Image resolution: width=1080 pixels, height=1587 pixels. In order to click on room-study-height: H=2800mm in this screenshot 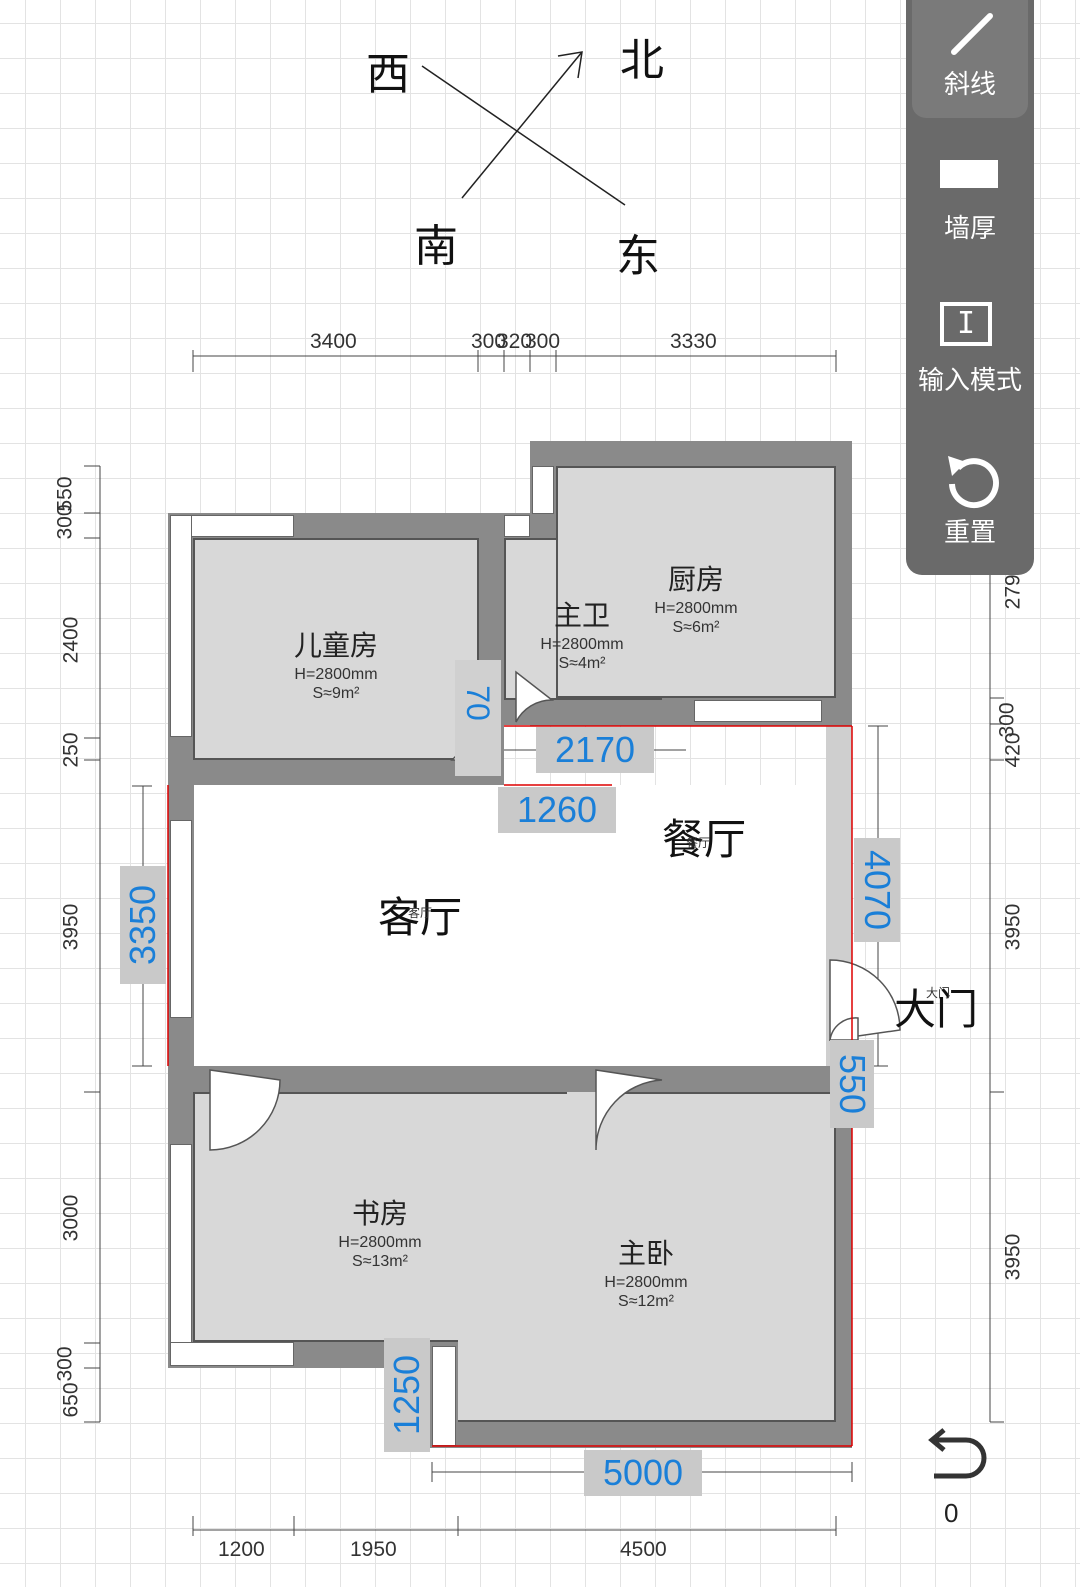, I will do `click(380, 1242)`.